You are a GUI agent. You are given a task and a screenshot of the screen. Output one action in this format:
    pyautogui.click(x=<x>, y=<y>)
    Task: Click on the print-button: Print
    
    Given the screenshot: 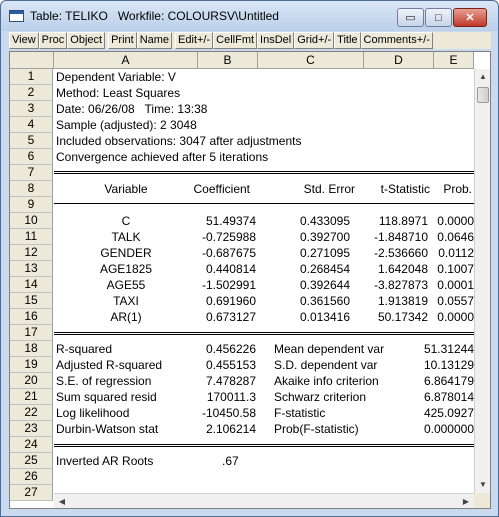 What is the action you would take?
    pyautogui.click(x=122, y=40)
    